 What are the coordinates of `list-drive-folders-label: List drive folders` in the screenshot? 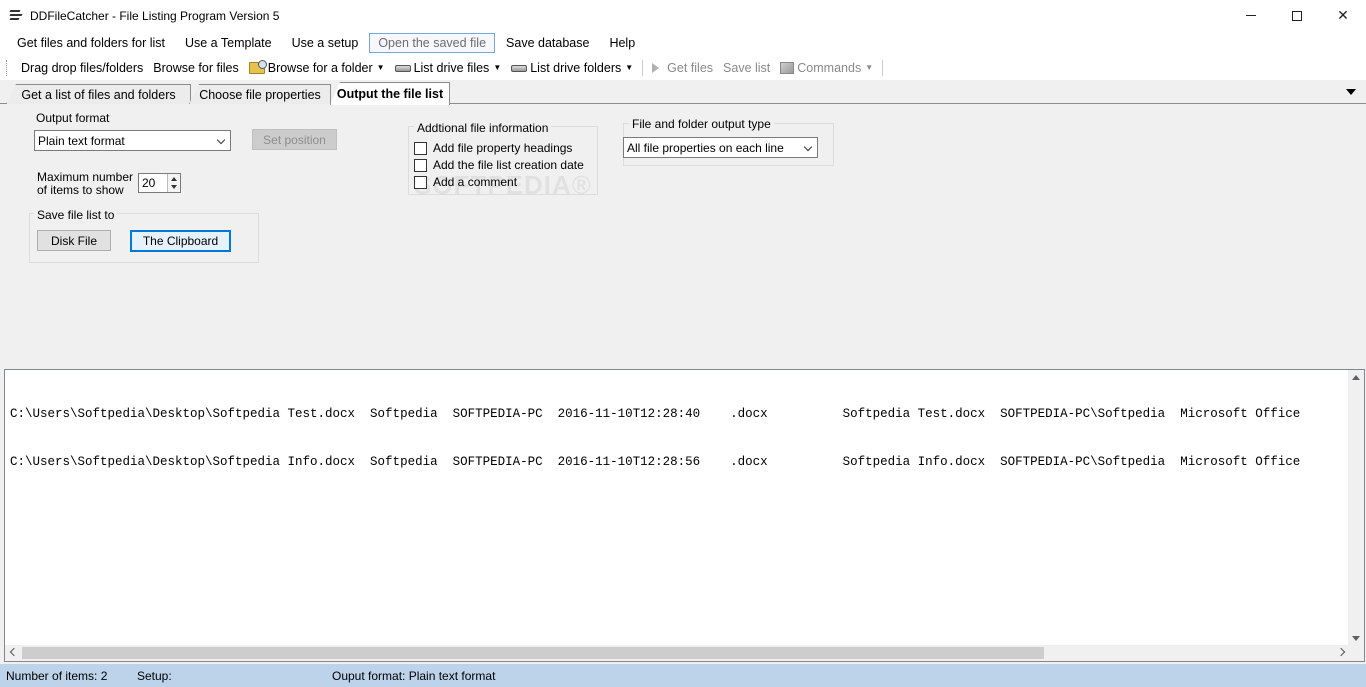 It's located at (576, 67).